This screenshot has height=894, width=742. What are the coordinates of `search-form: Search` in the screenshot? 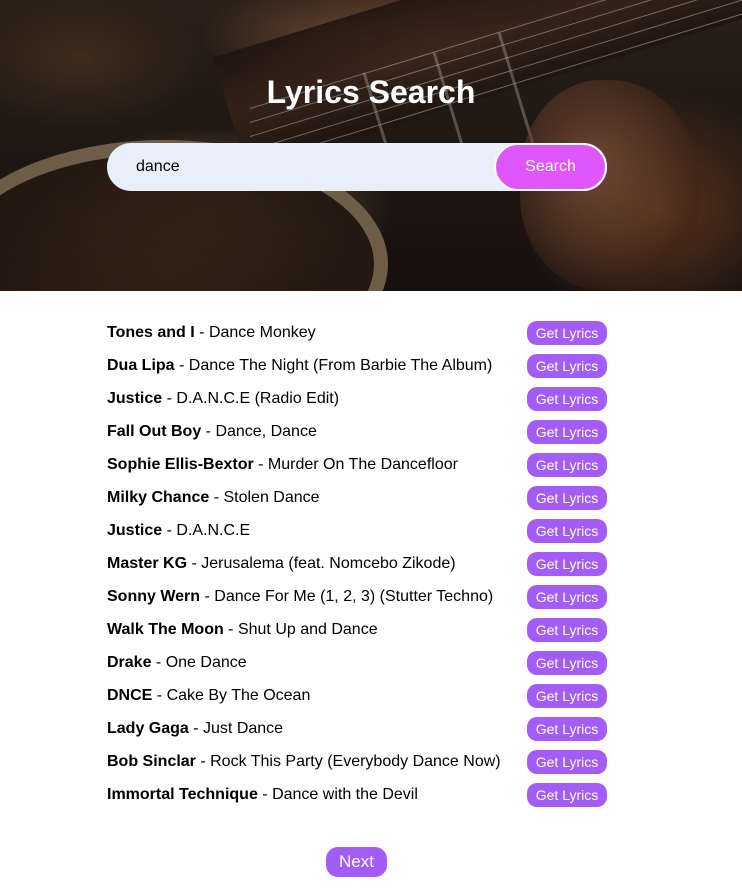 It's located at (357, 167).